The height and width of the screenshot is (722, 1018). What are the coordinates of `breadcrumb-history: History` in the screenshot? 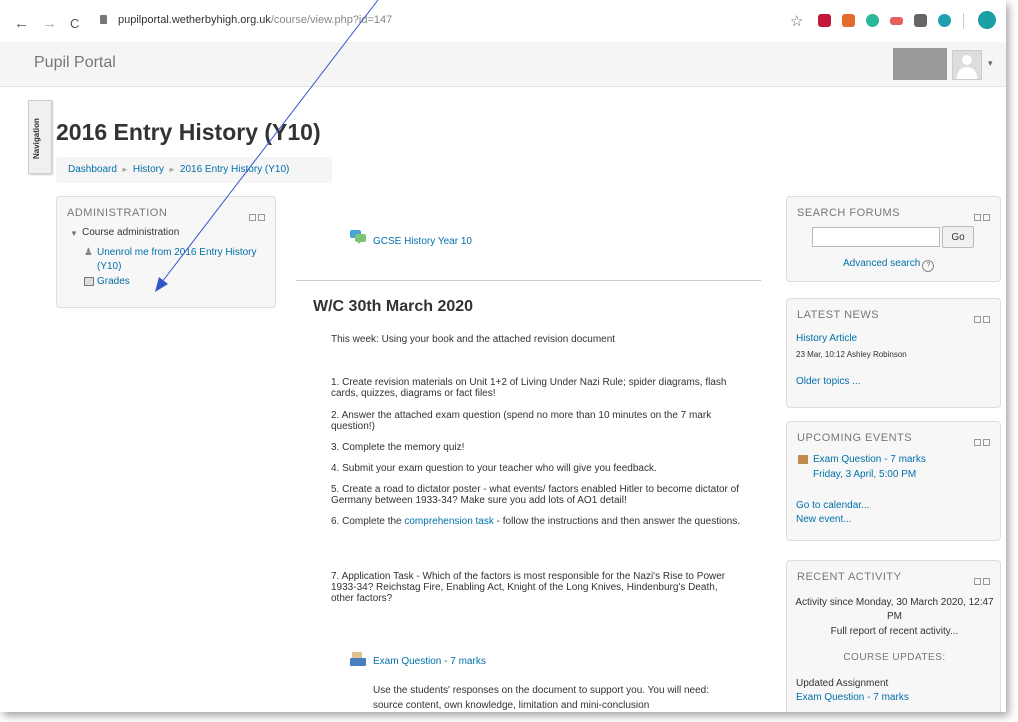 It's located at (148, 169).